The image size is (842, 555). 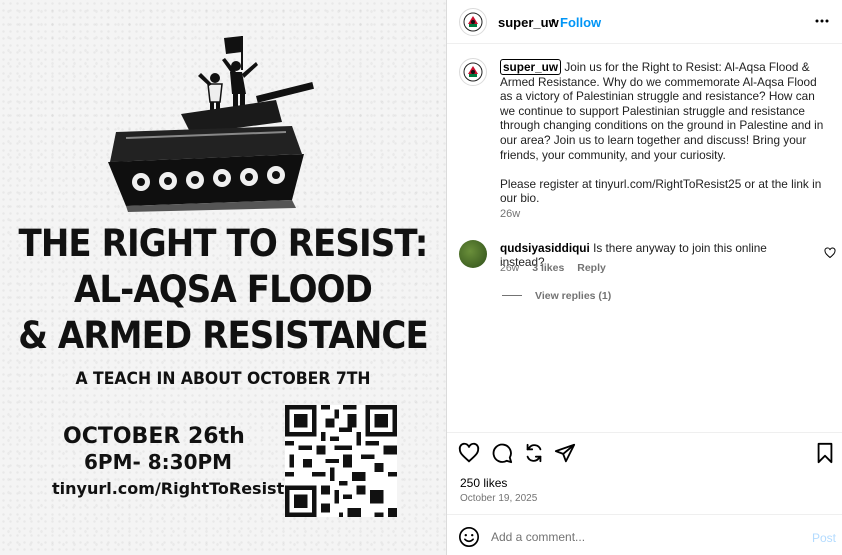 I want to click on actions-divider, so click(x=644, y=432).